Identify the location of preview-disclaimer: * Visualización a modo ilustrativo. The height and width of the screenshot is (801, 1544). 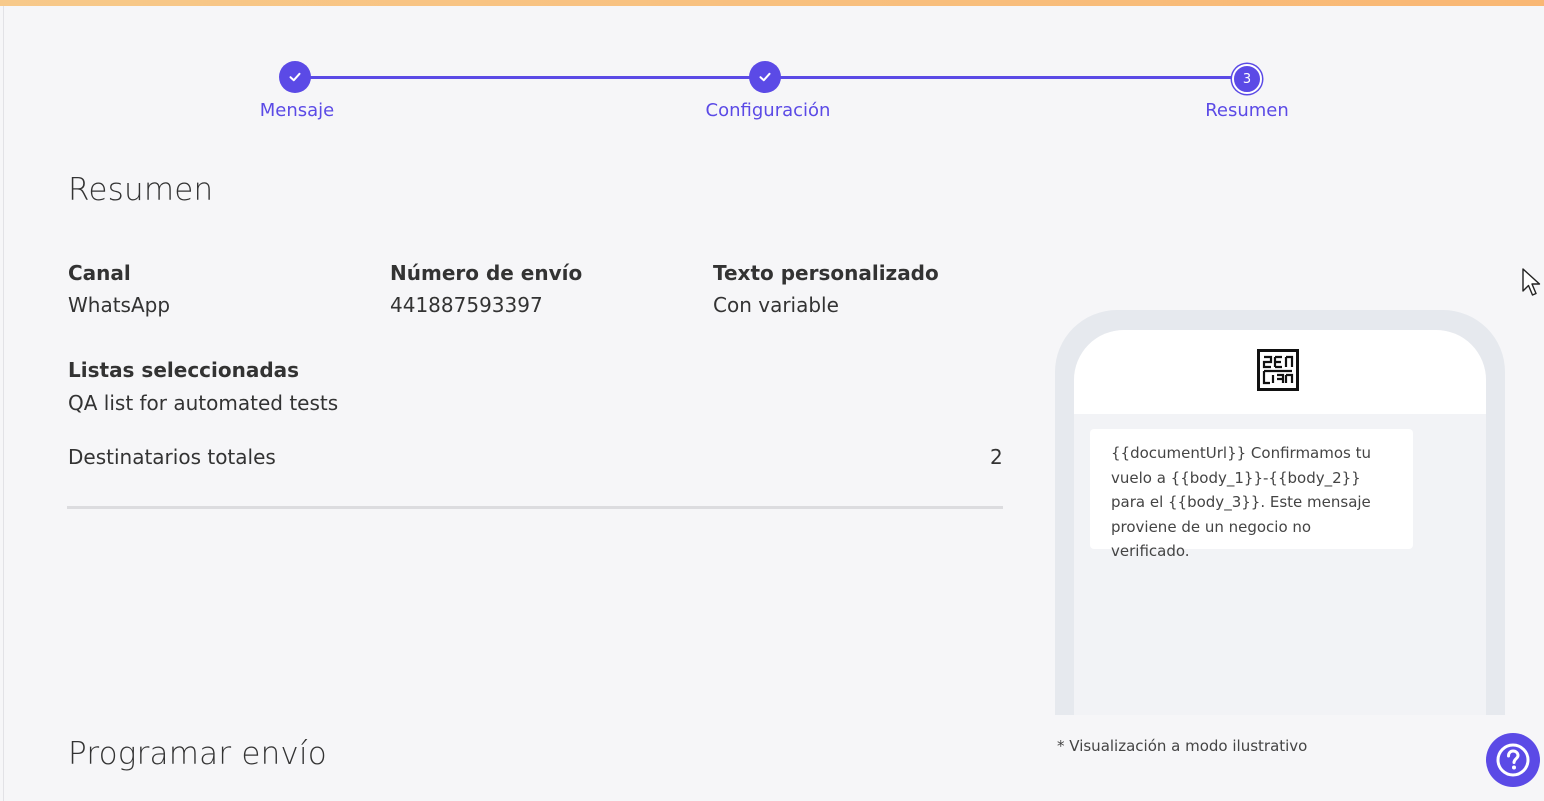
(1182, 746).